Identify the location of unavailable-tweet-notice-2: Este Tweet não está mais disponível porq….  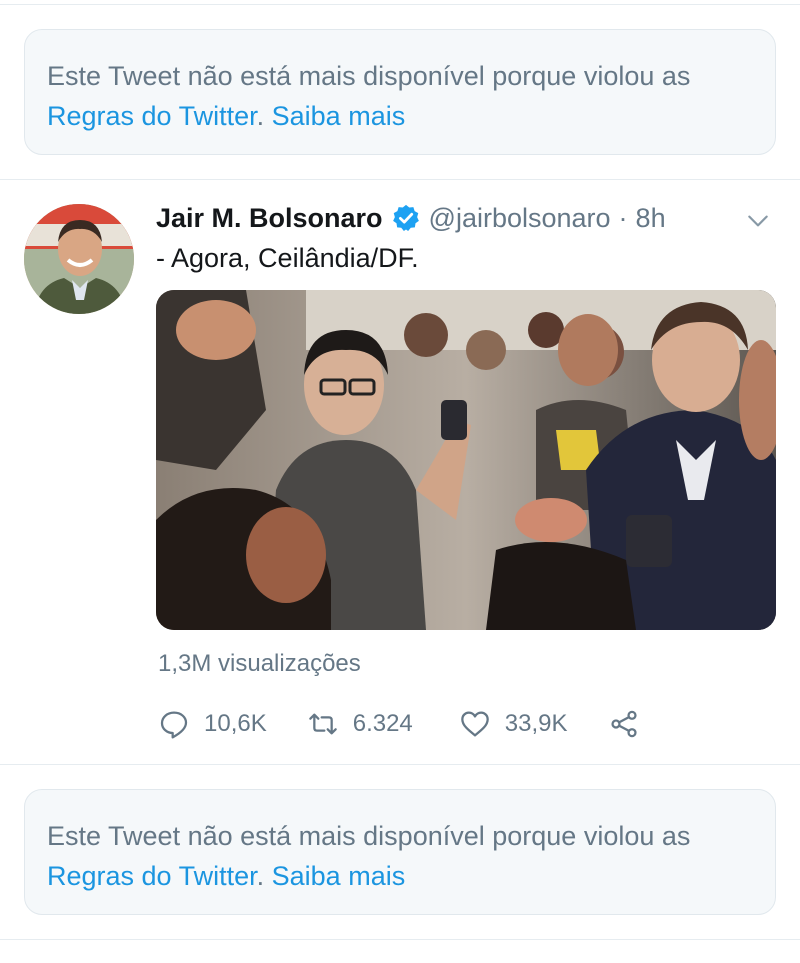
(400, 852).